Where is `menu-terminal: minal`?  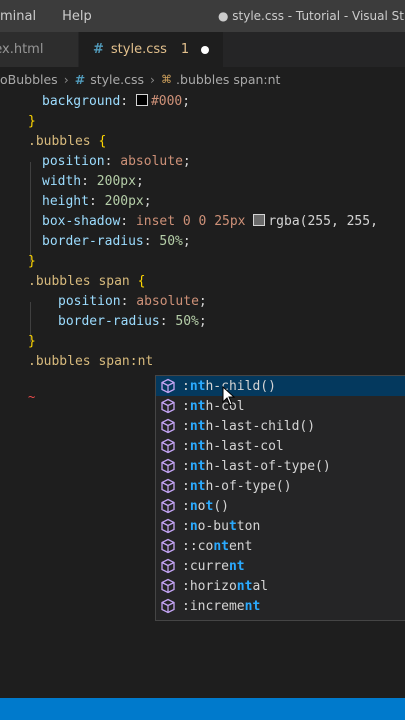
menu-terminal: minal is located at coordinates (21, 16).